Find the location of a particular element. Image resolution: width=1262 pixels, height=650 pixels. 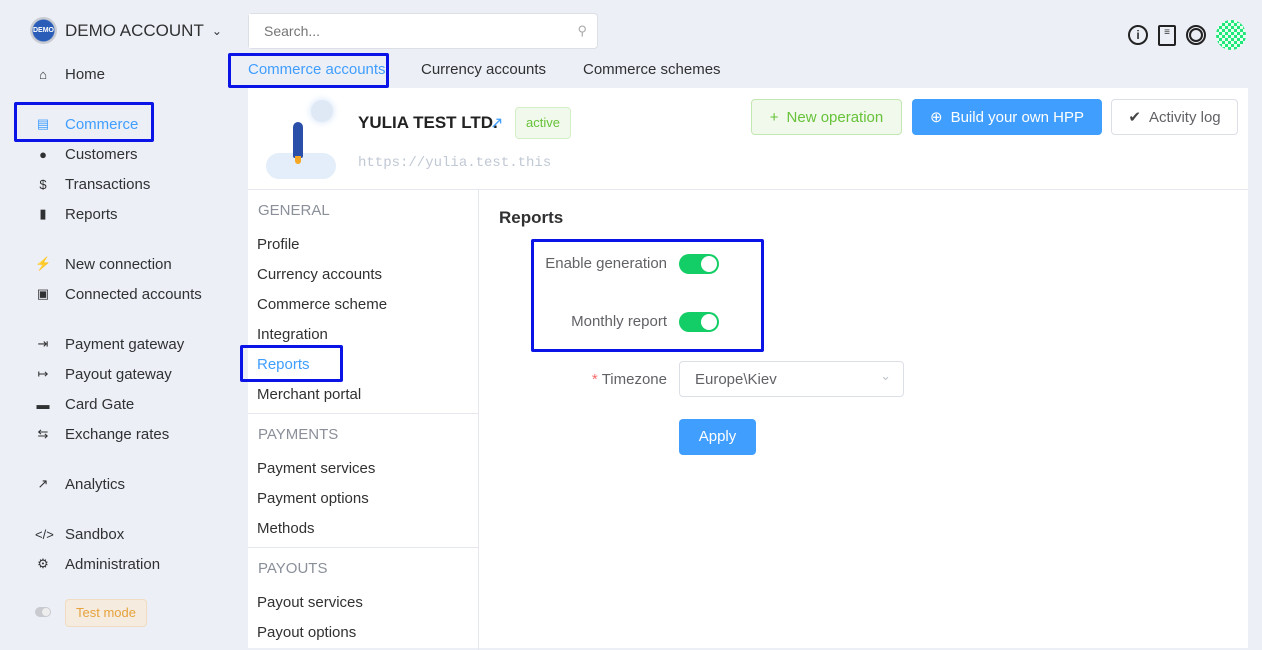

tab-commerce-schemes: Commerce schemes is located at coordinates (652, 69).